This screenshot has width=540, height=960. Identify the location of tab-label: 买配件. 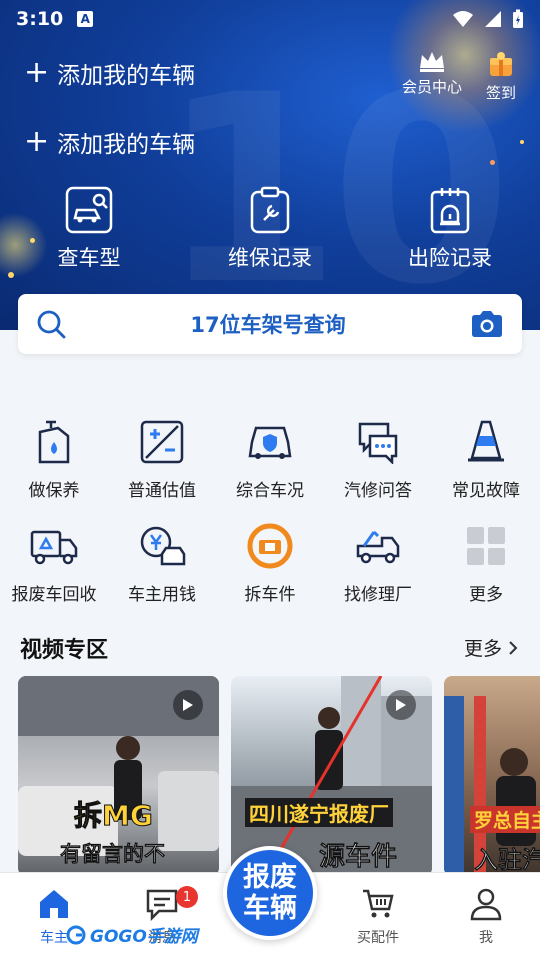
(378, 938).